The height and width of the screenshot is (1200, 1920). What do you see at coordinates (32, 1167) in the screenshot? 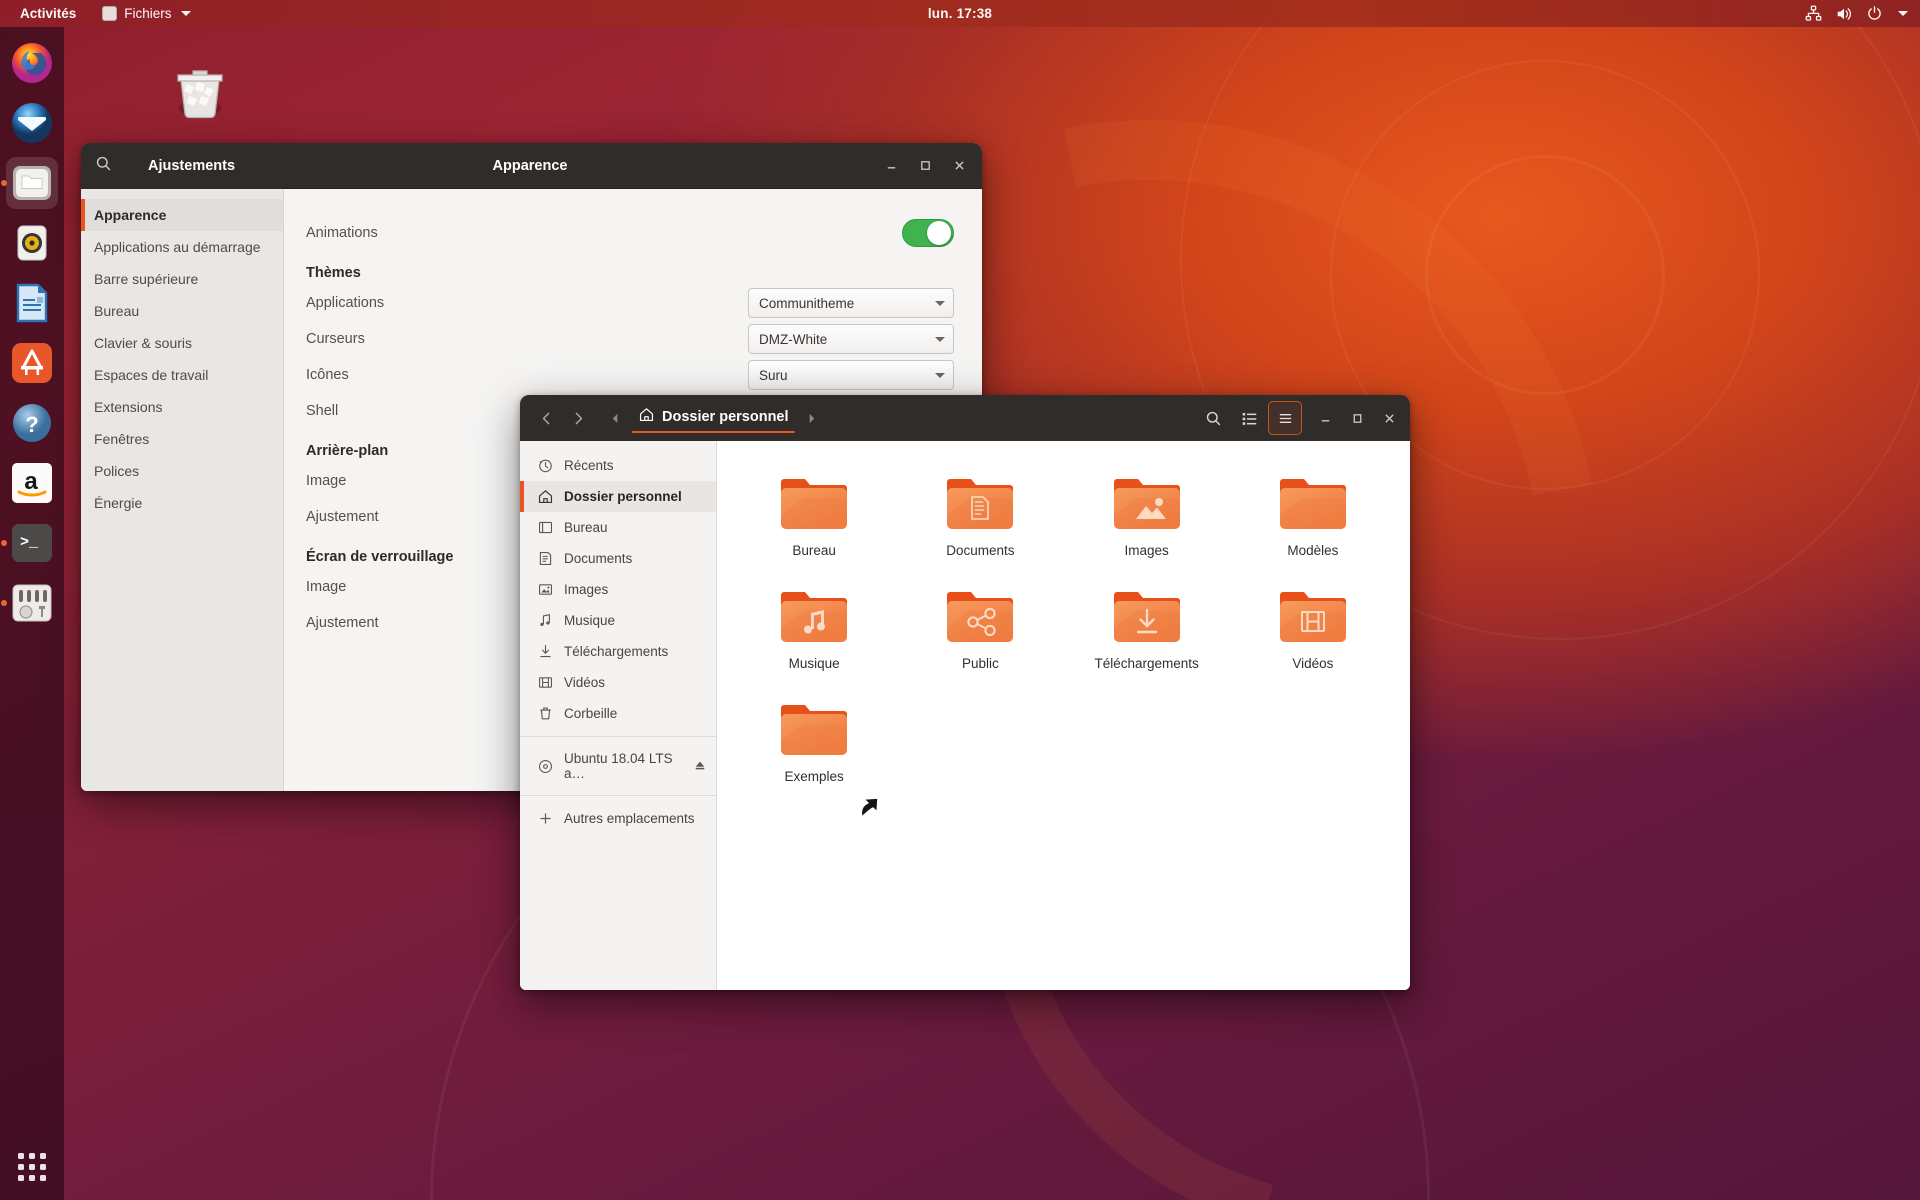
I see `show-applications-button` at bounding box center [32, 1167].